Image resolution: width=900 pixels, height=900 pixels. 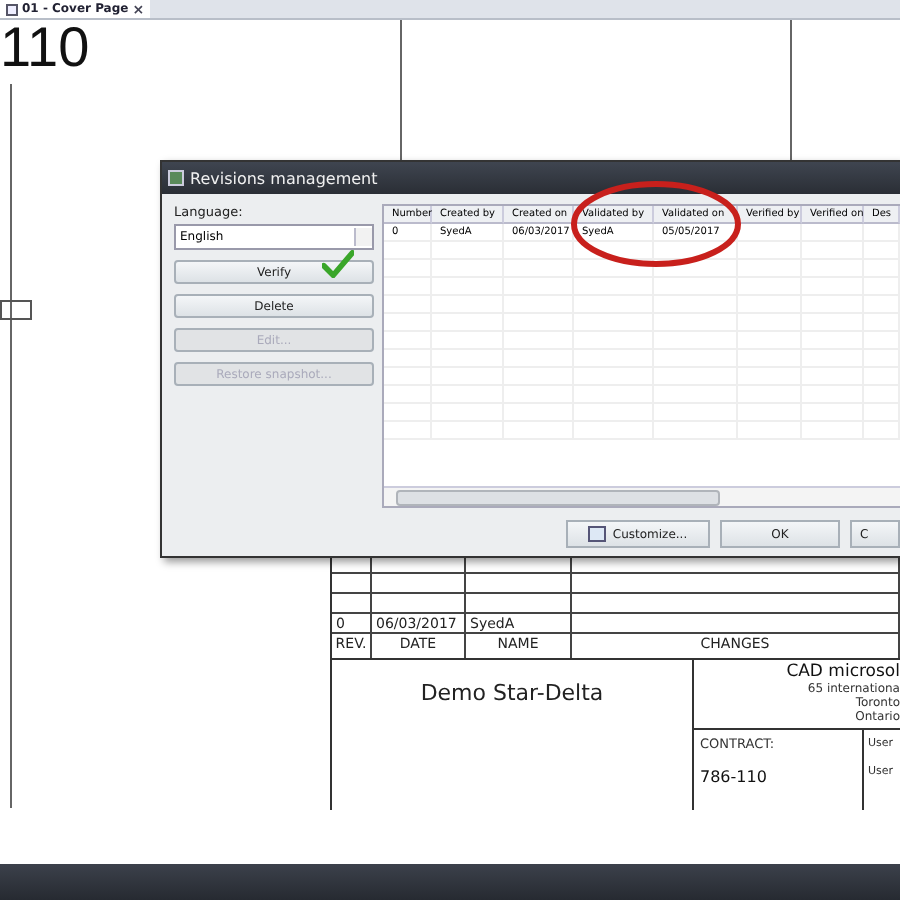 What do you see at coordinates (284, 178) in the screenshot?
I see `window-title: Revisions management` at bounding box center [284, 178].